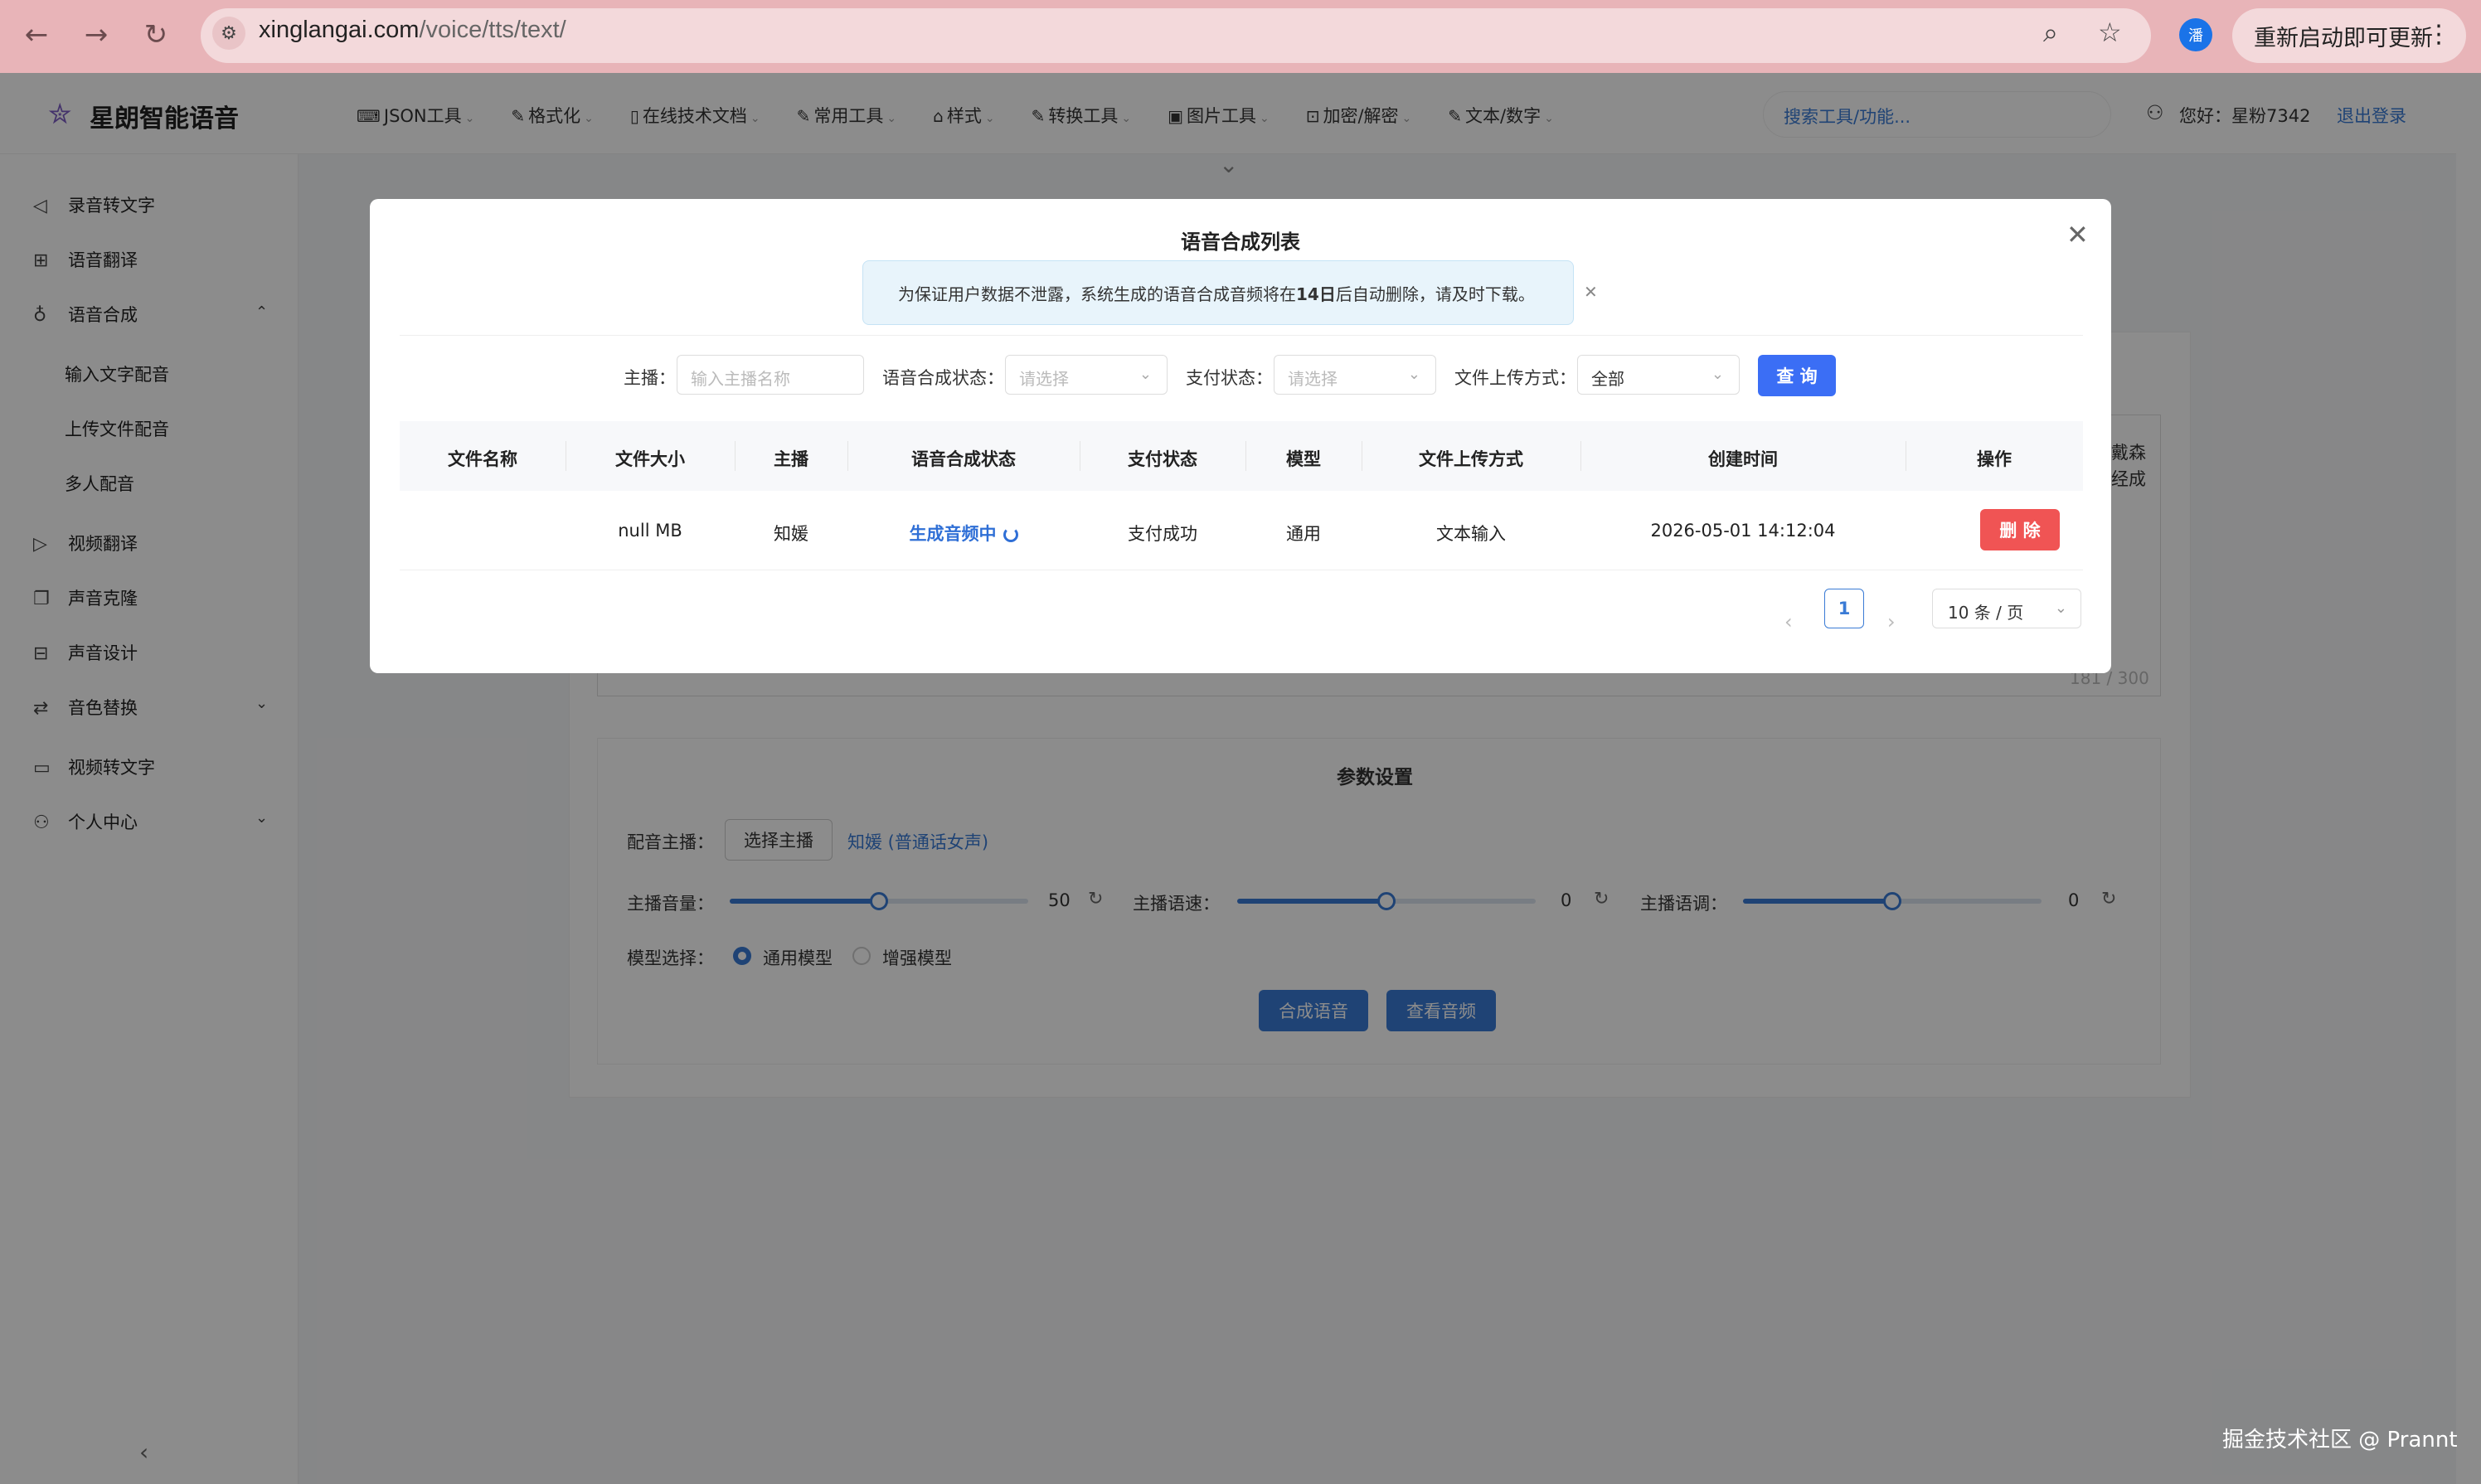 The width and height of the screenshot is (2481, 1484). What do you see at coordinates (963, 459) in the screenshot?
I see `column-header: 语音合成状态` at bounding box center [963, 459].